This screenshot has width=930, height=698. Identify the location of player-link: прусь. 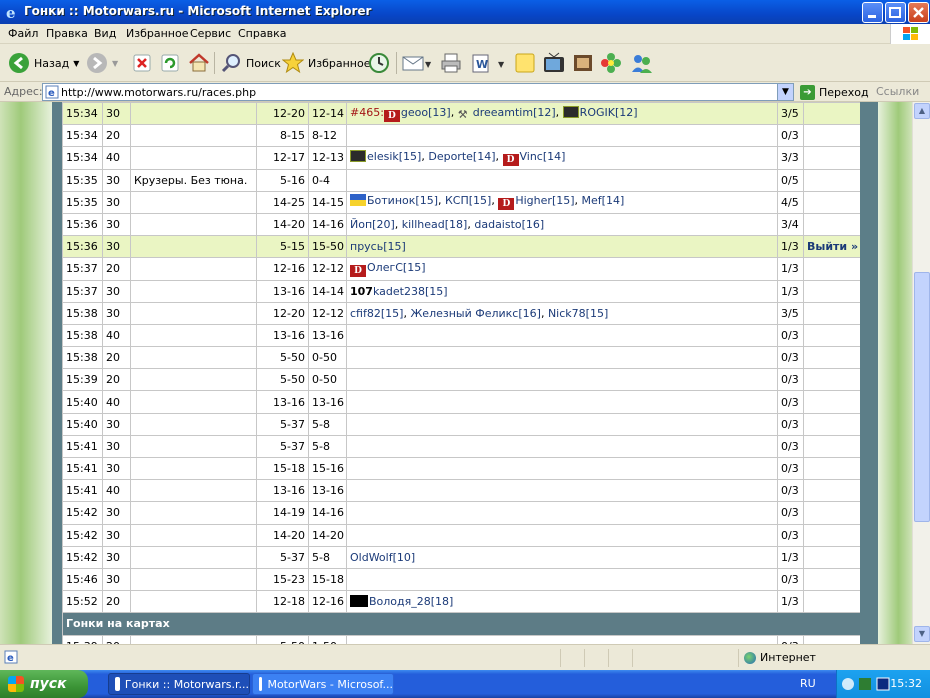
(366, 246).